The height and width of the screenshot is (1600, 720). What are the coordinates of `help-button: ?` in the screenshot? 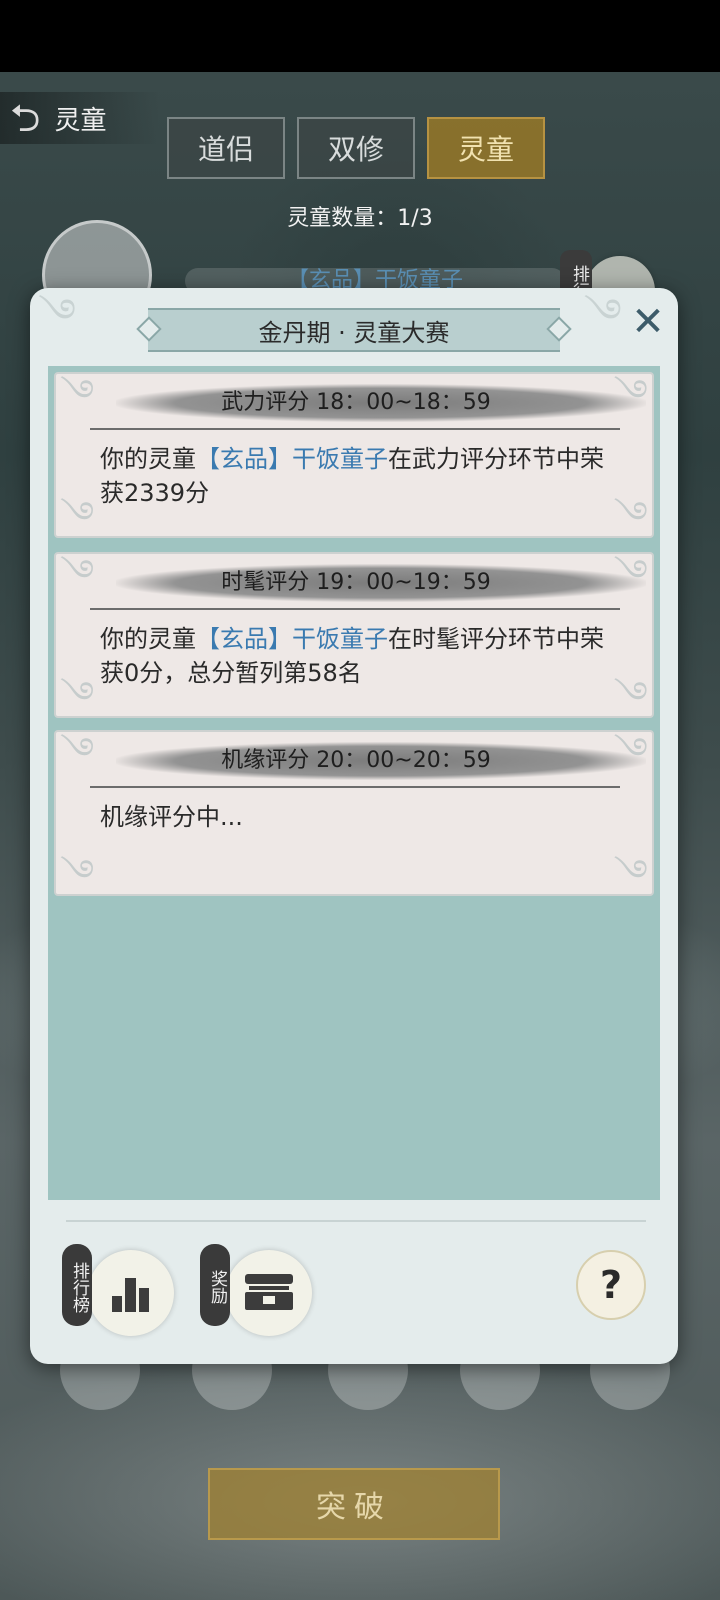 It's located at (611, 1285).